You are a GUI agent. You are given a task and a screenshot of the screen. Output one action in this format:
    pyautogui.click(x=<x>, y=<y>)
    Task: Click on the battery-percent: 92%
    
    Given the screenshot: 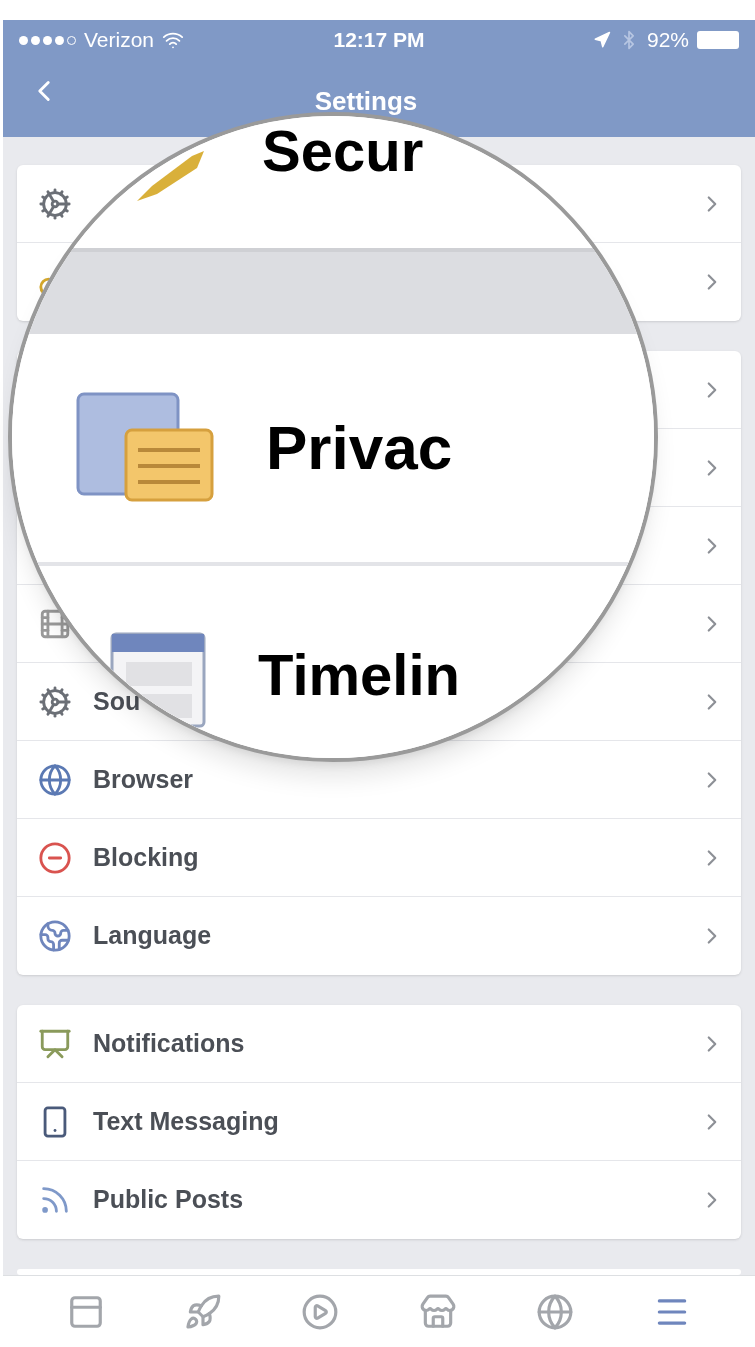 What is the action you would take?
    pyautogui.click(x=668, y=40)
    